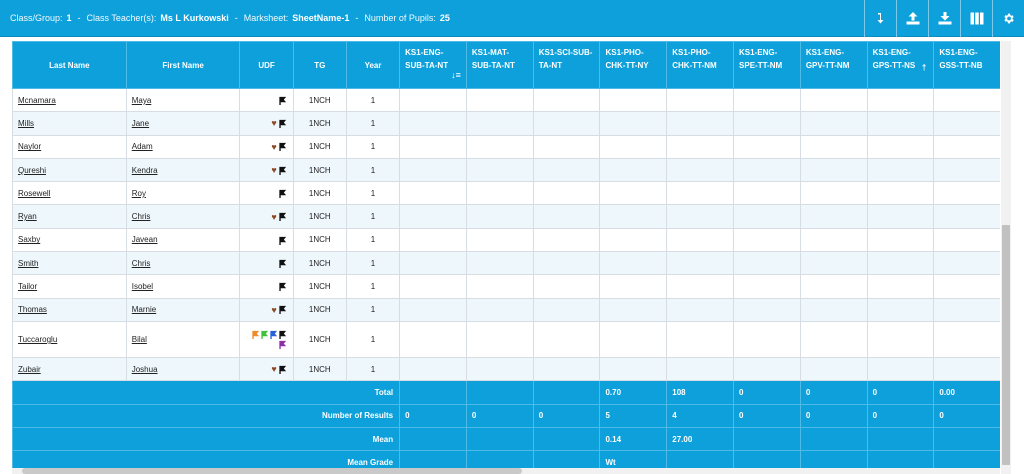 Image resolution: width=1024 pixels, height=474 pixels. I want to click on last-name-link: Qureshi, so click(32, 170).